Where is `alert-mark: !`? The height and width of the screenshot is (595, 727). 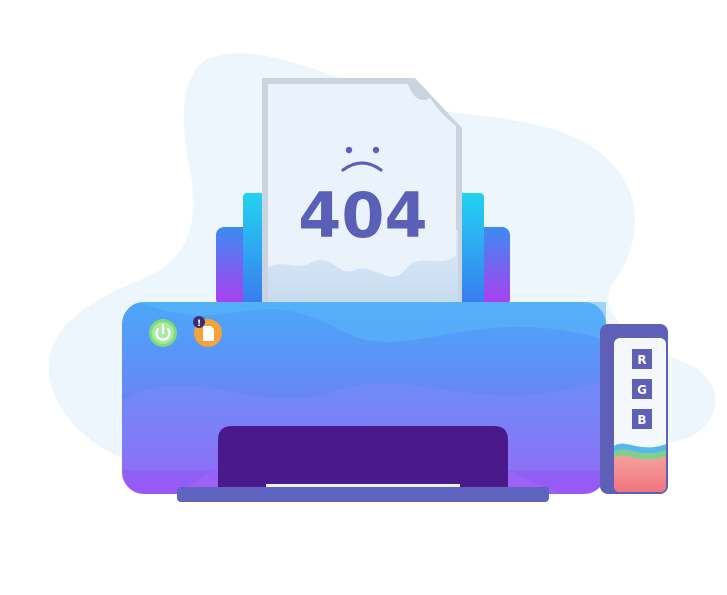
alert-mark: ! is located at coordinates (199, 324).